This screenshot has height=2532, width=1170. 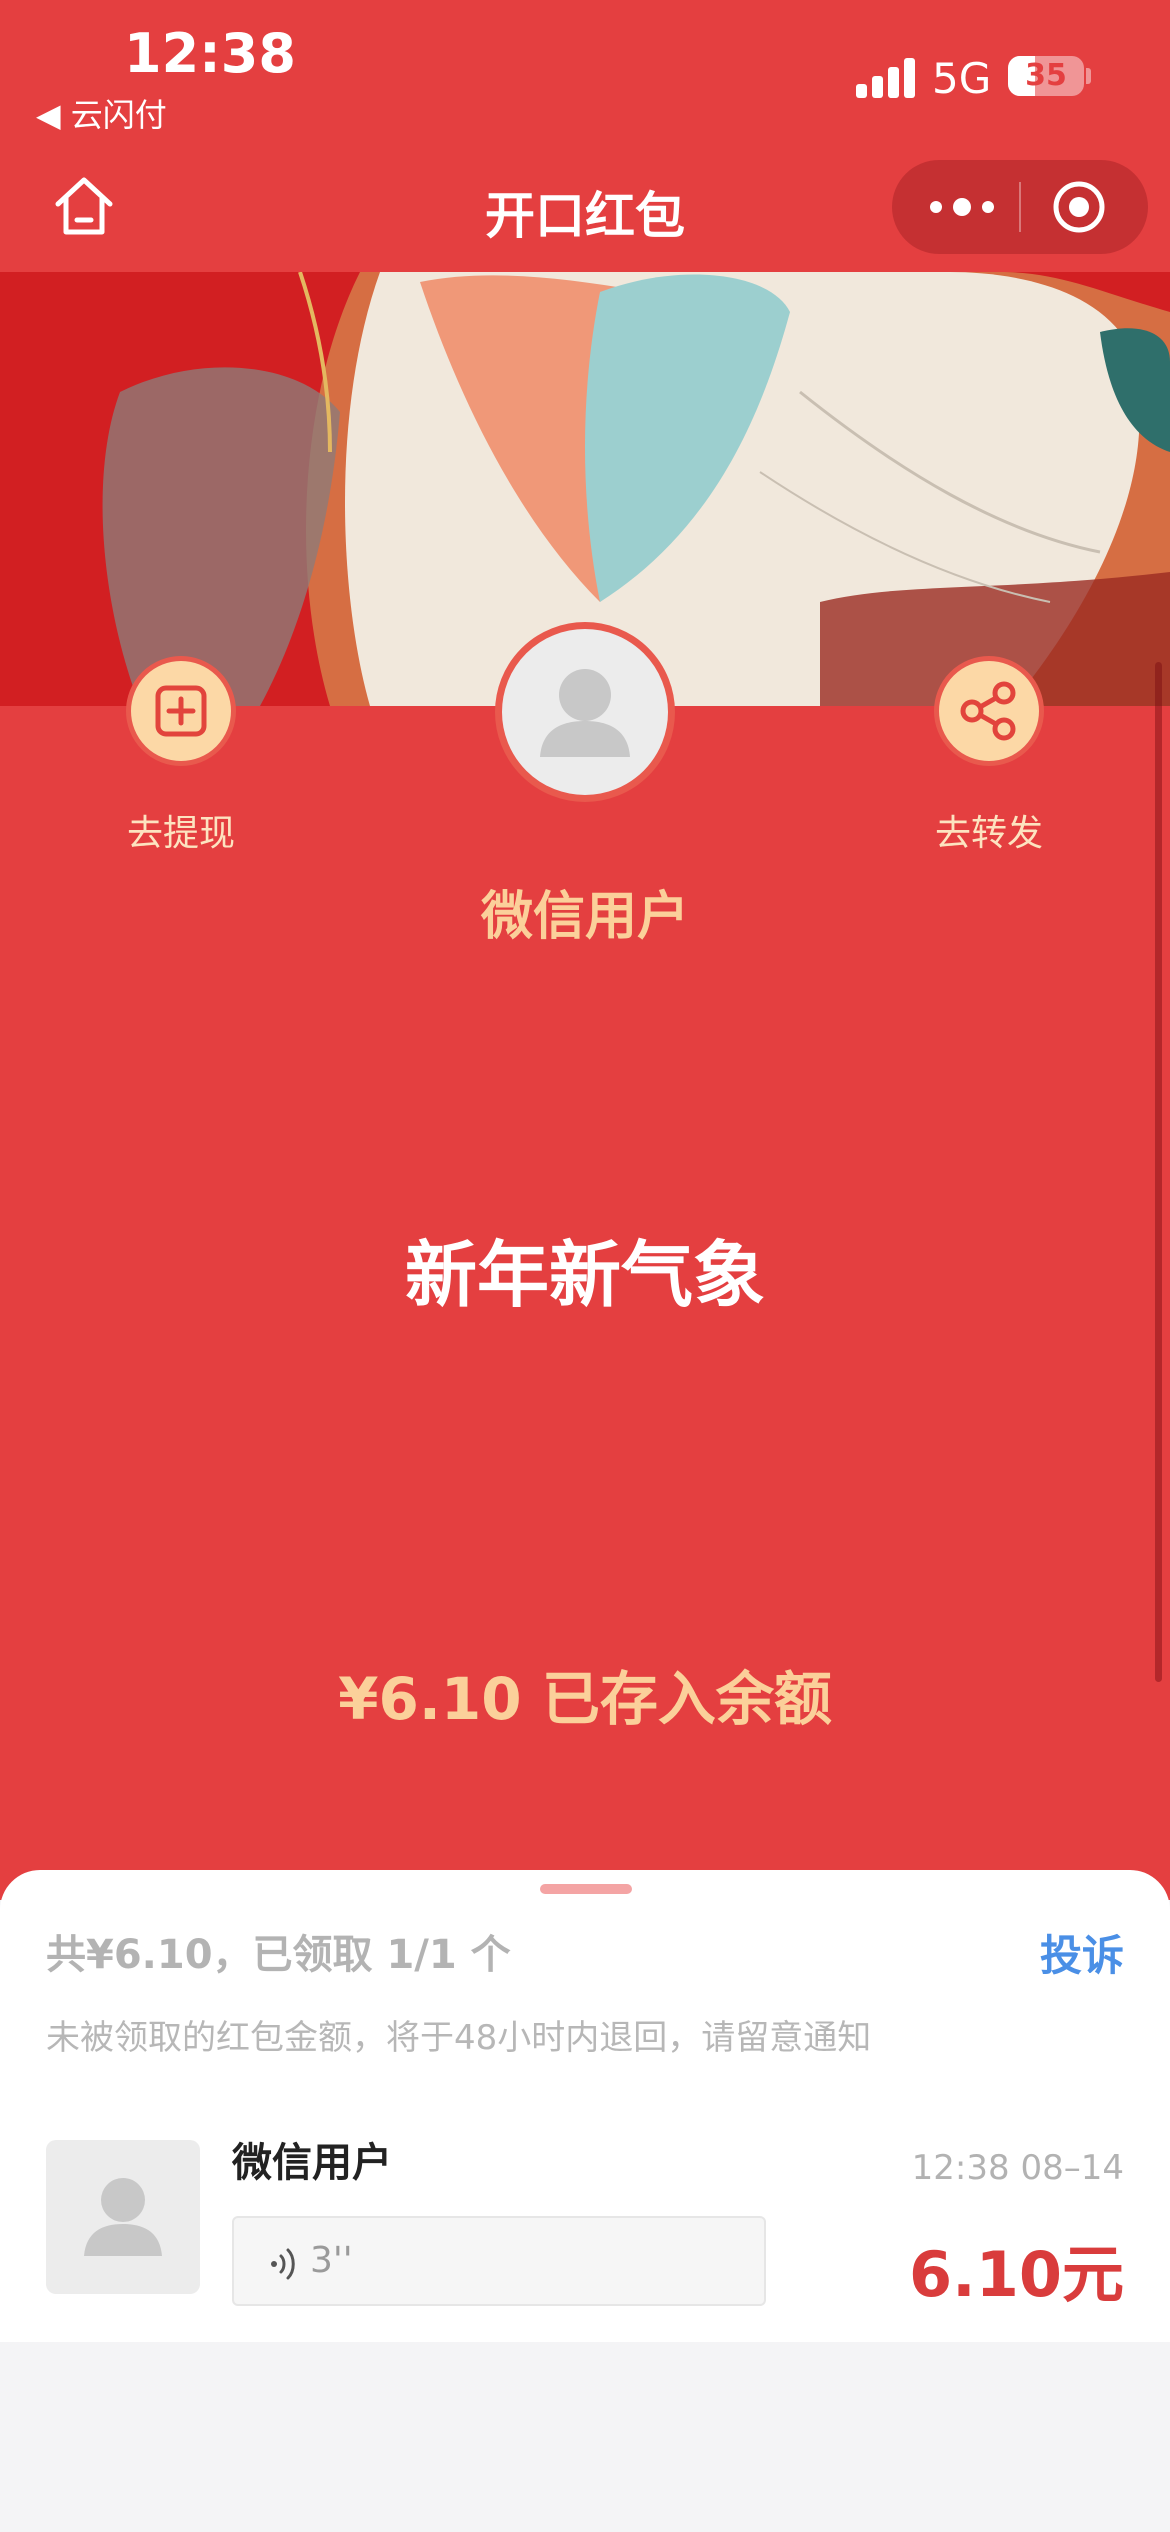 What do you see at coordinates (101, 113) in the screenshot?
I see `back-to-app-link: ◀ 云闪付` at bounding box center [101, 113].